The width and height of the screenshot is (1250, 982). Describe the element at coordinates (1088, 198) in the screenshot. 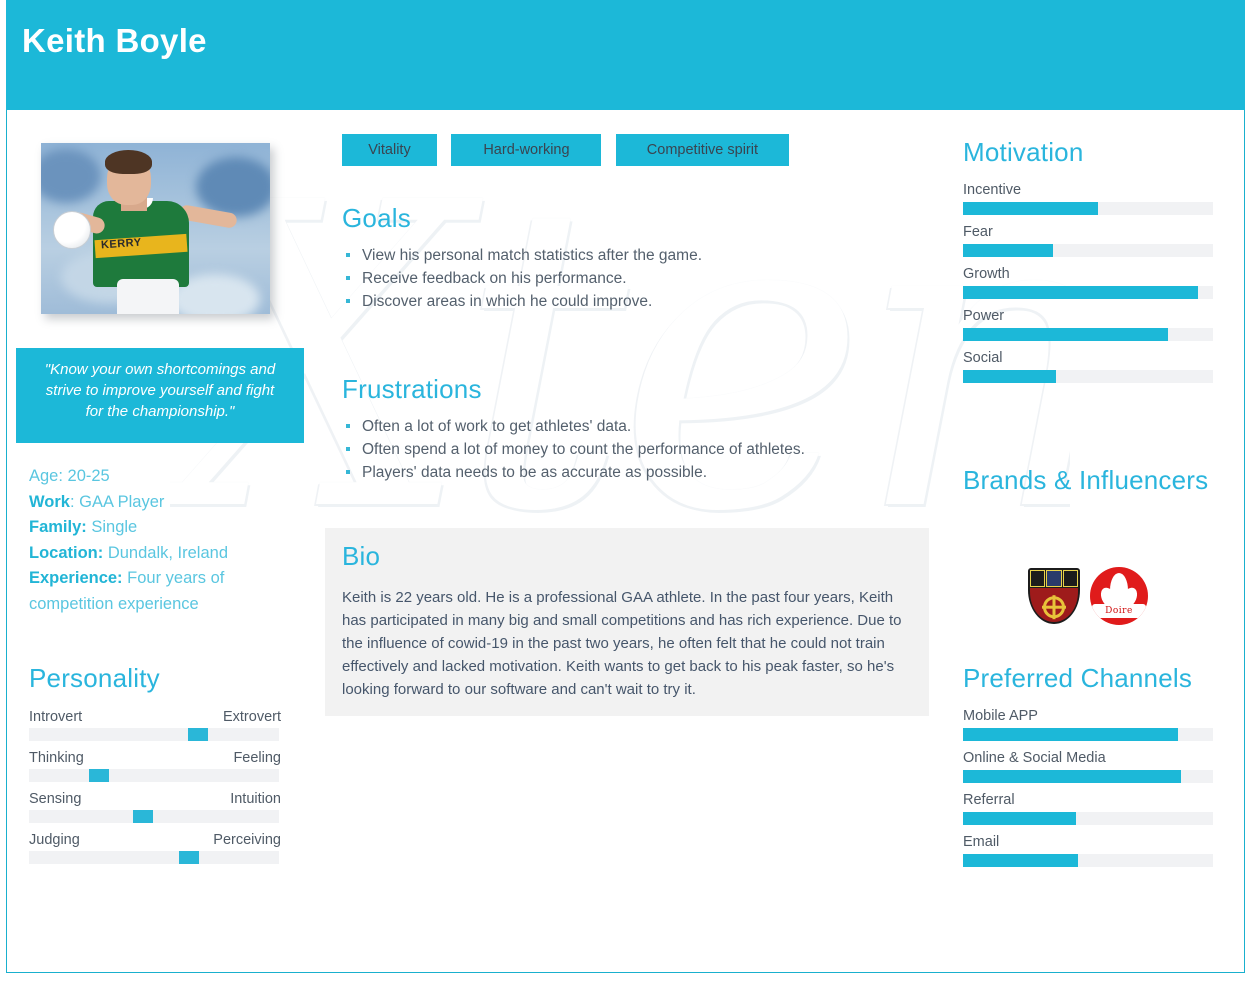

I see `bar-incentive: Incentive` at that location.